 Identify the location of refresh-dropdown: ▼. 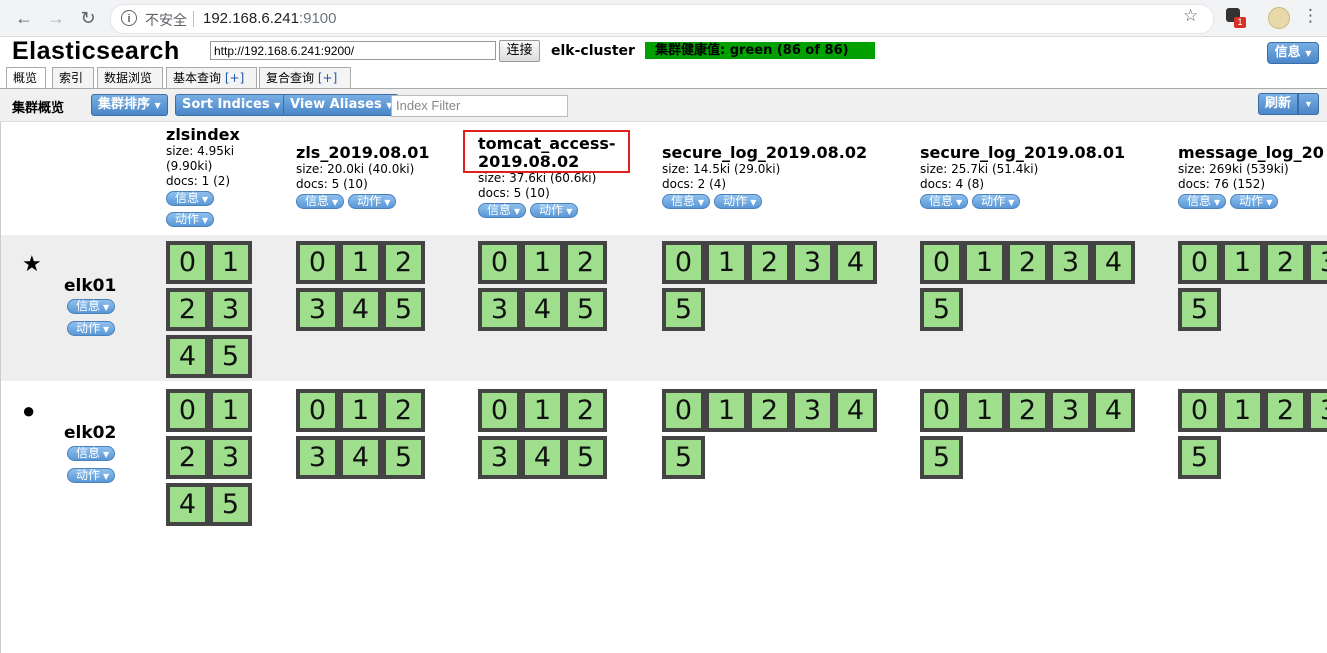
(1308, 104).